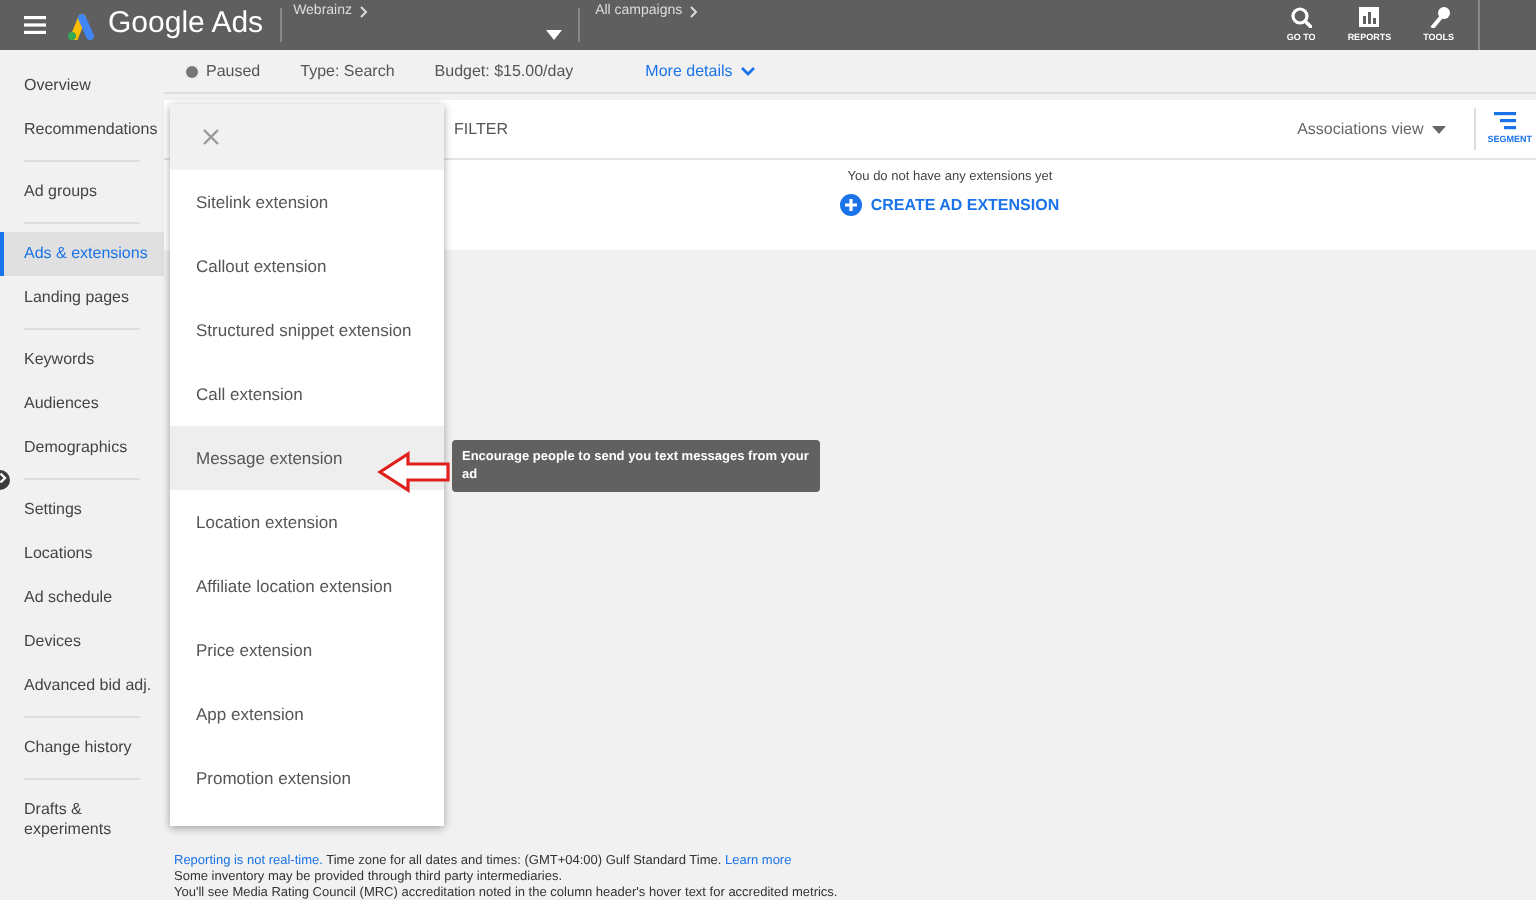 This screenshot has width=1536, height=900. What do you see at coordinates (307, 714) in the screenshot?
I see `menu-item: App extension` at bounding box center [307, 714].